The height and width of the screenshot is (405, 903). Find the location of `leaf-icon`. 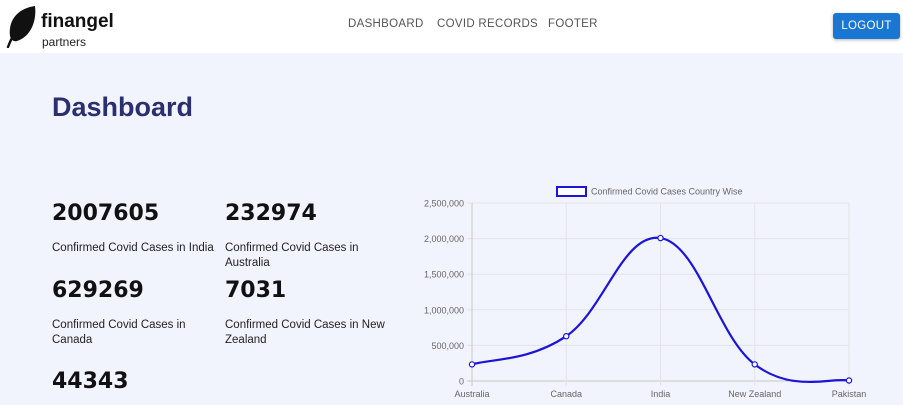

leaf-icon is located at coordinates (21, 27).